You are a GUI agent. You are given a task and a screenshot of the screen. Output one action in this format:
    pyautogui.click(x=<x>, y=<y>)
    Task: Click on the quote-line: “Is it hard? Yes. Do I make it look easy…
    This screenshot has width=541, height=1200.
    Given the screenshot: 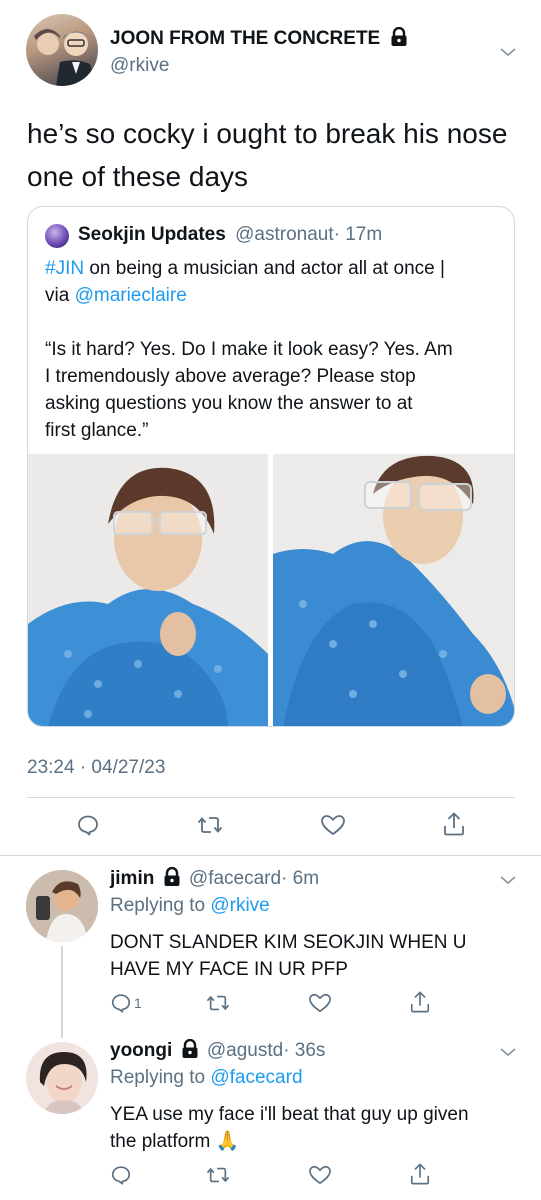 What is the action you would take?
    pyautogui.click(x=249, y=349)
    